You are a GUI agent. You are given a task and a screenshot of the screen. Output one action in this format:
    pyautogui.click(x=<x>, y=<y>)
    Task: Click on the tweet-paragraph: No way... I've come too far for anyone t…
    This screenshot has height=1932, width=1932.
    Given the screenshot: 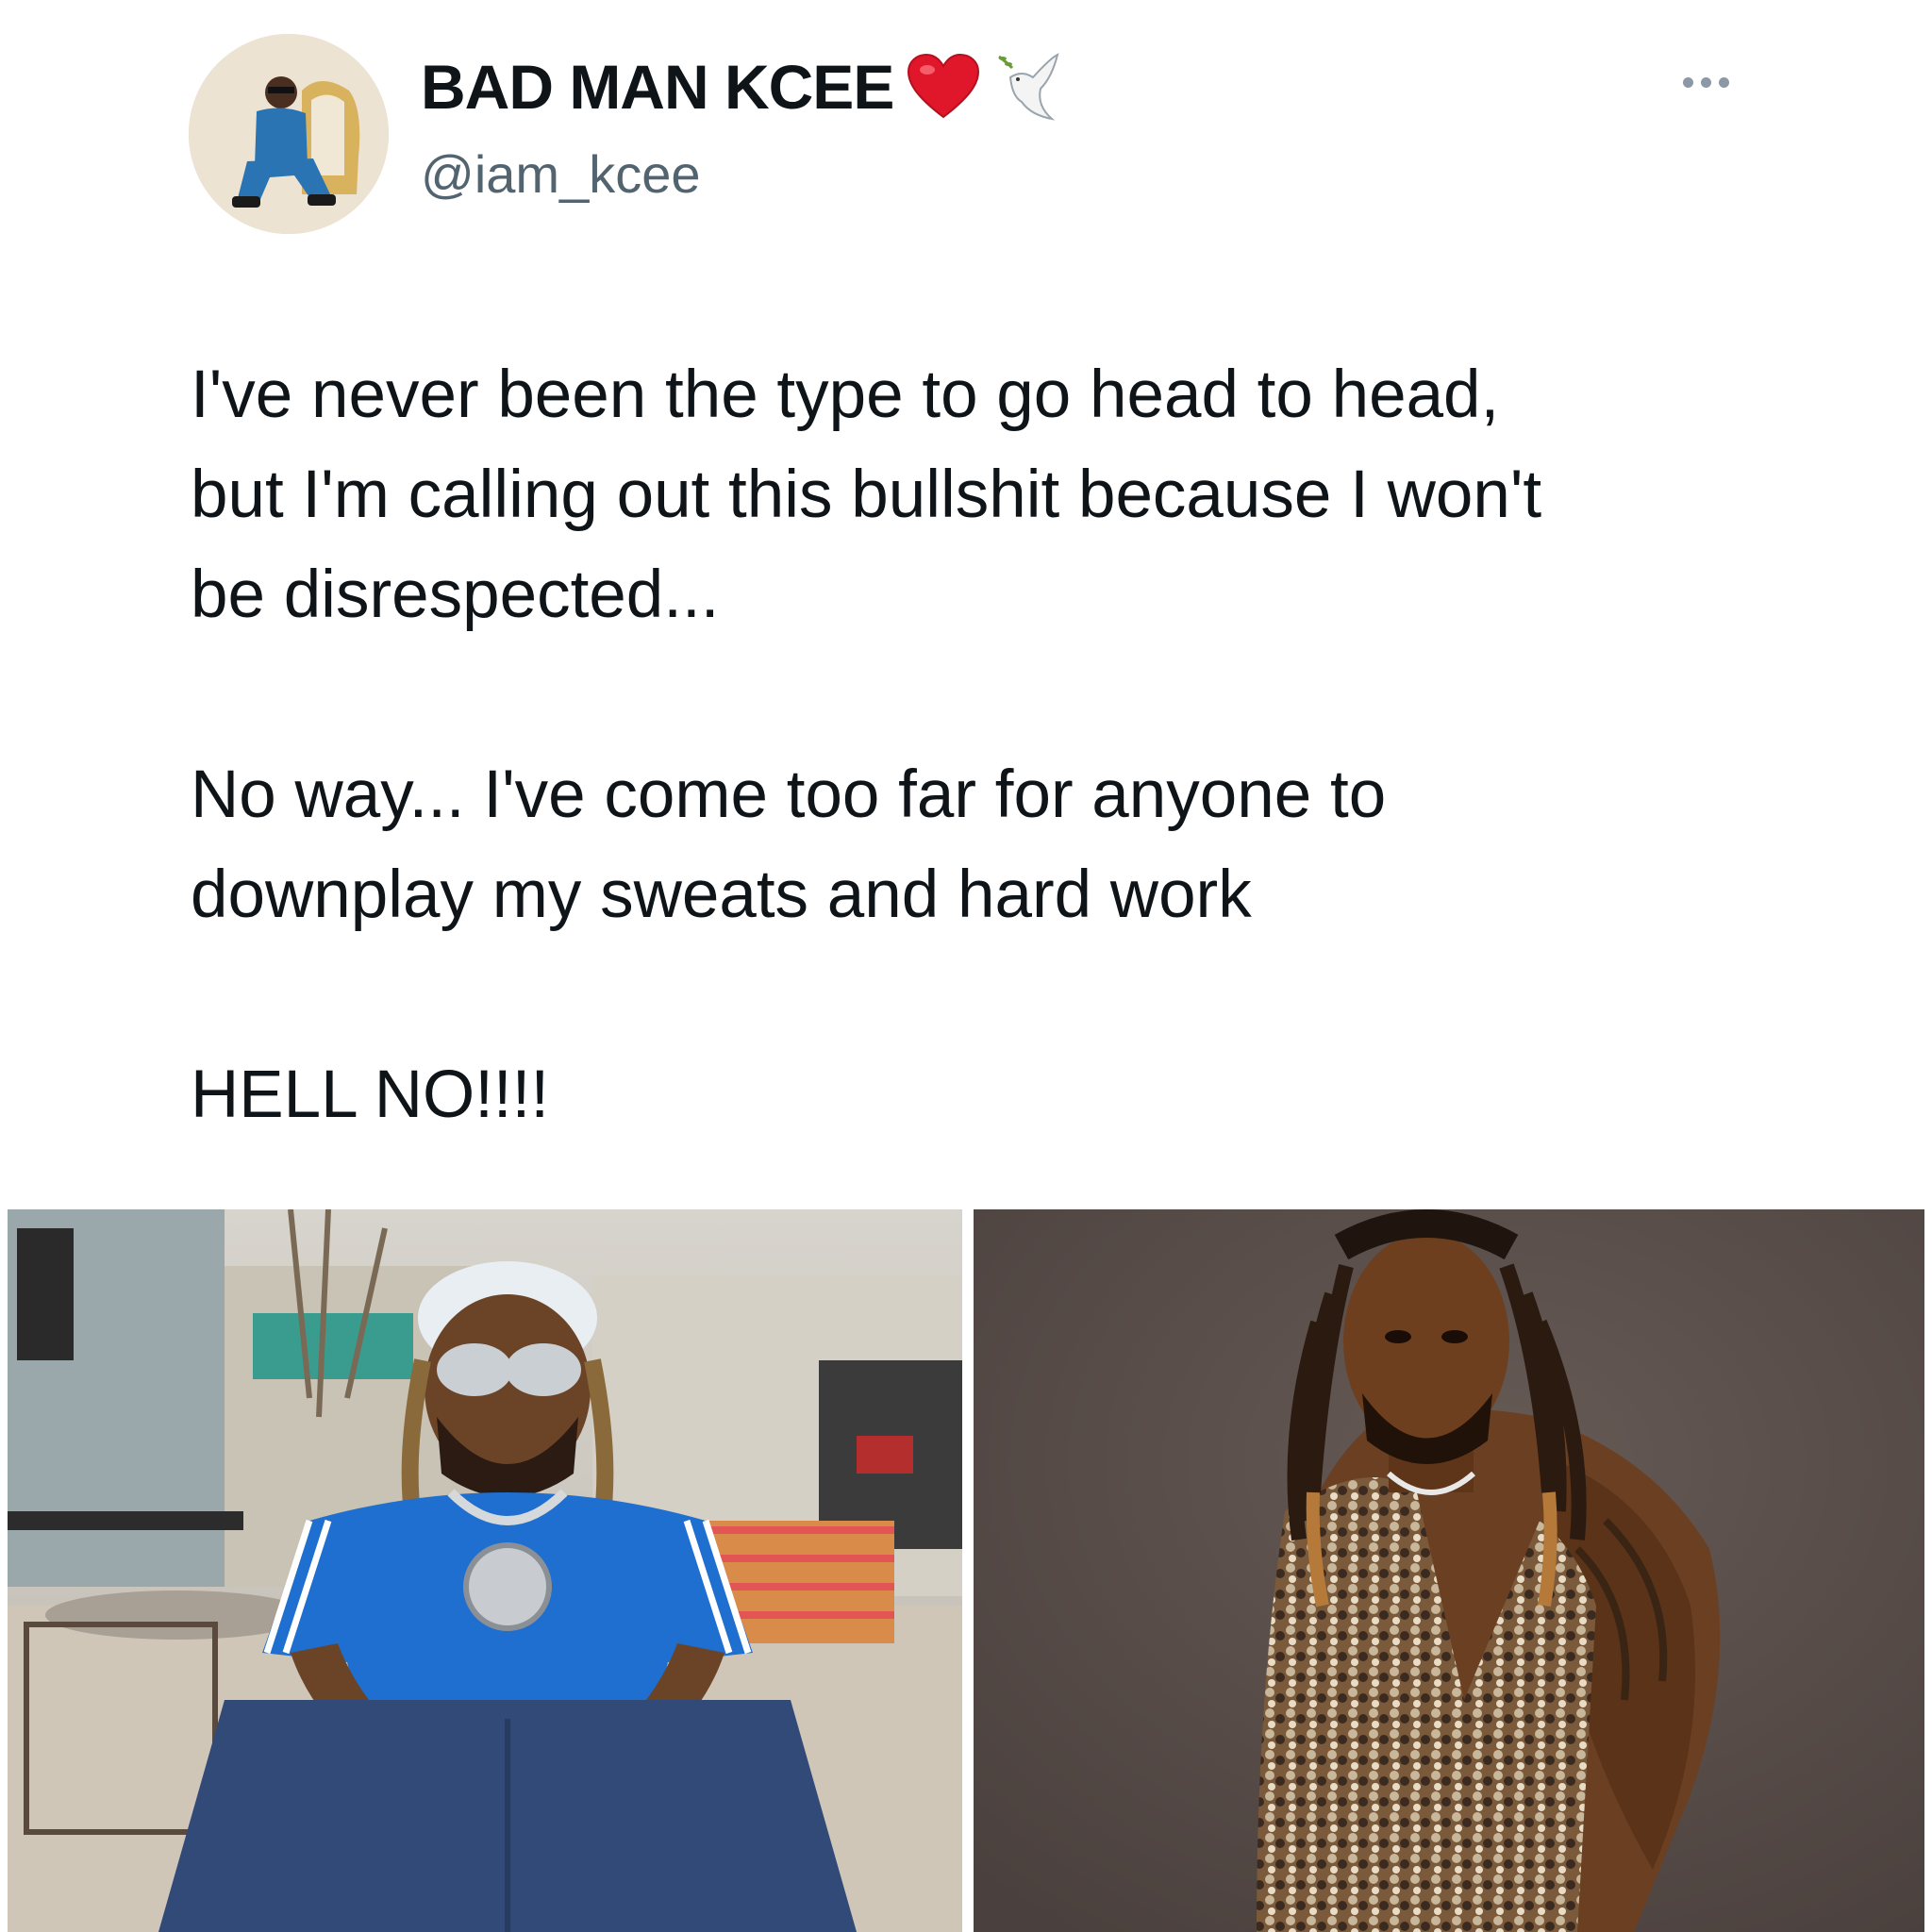 What is the action you would take?
    pyautogui.click(x=789, y=845)
    